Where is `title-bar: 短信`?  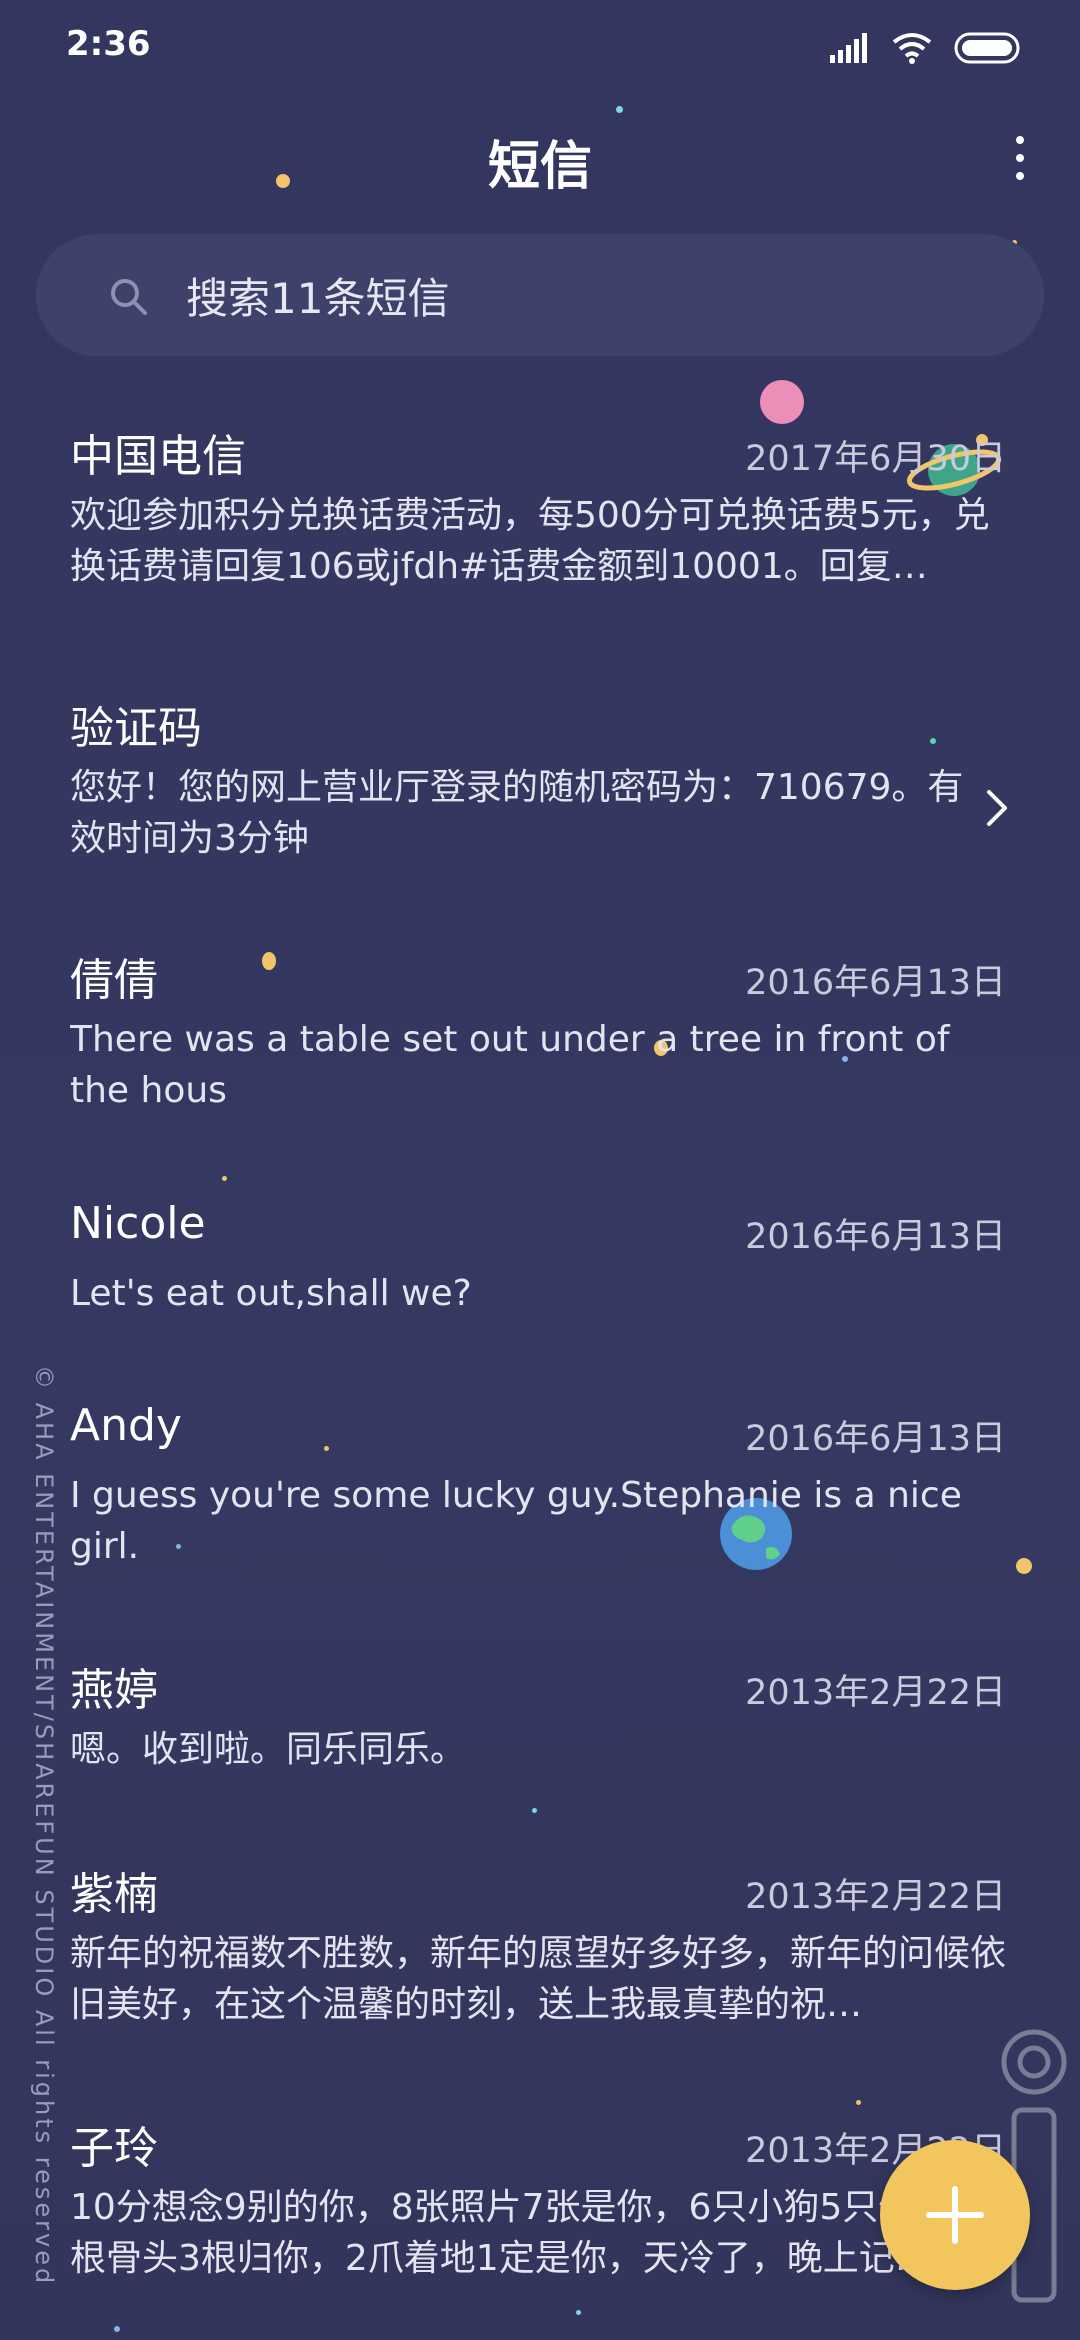 title-bar: 短信 is located at coordinates (540, 157).